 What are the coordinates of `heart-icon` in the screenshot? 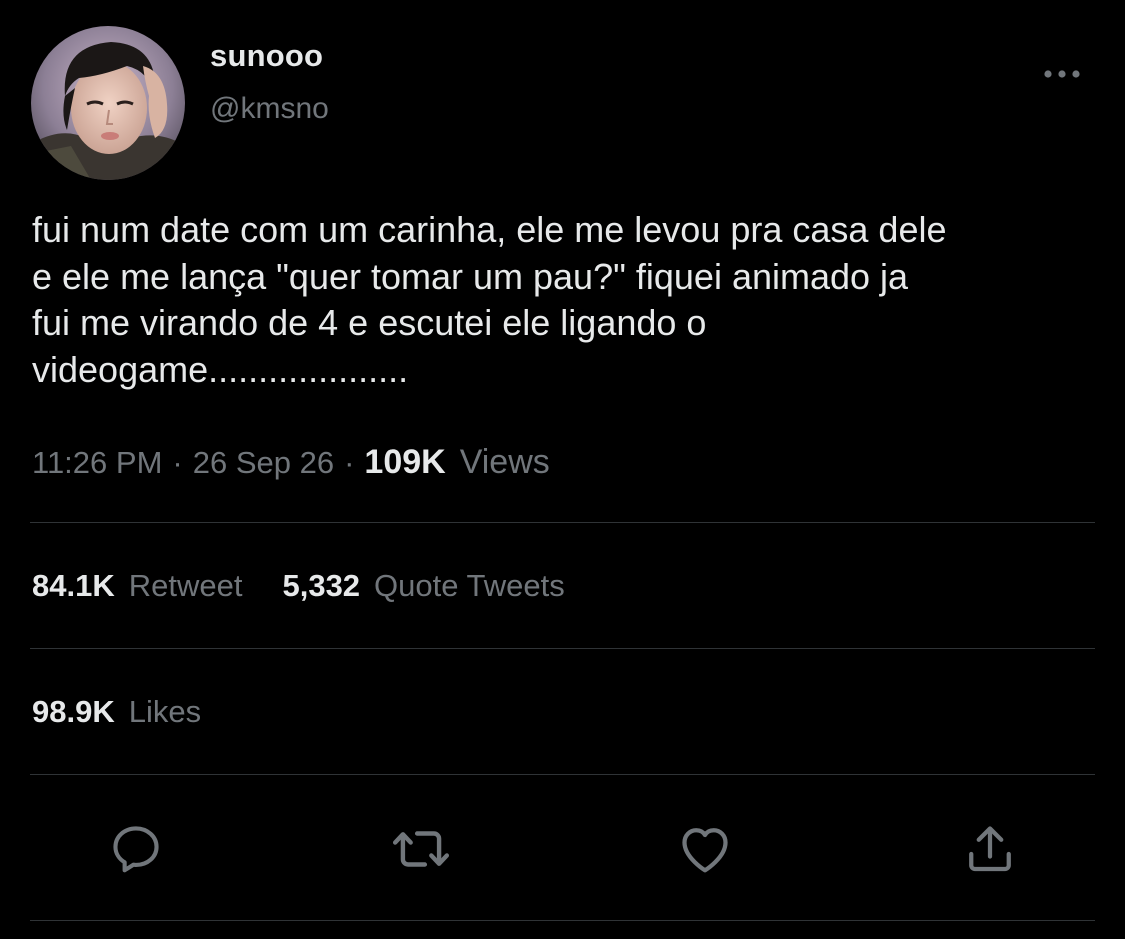 It's located at (705, 850).